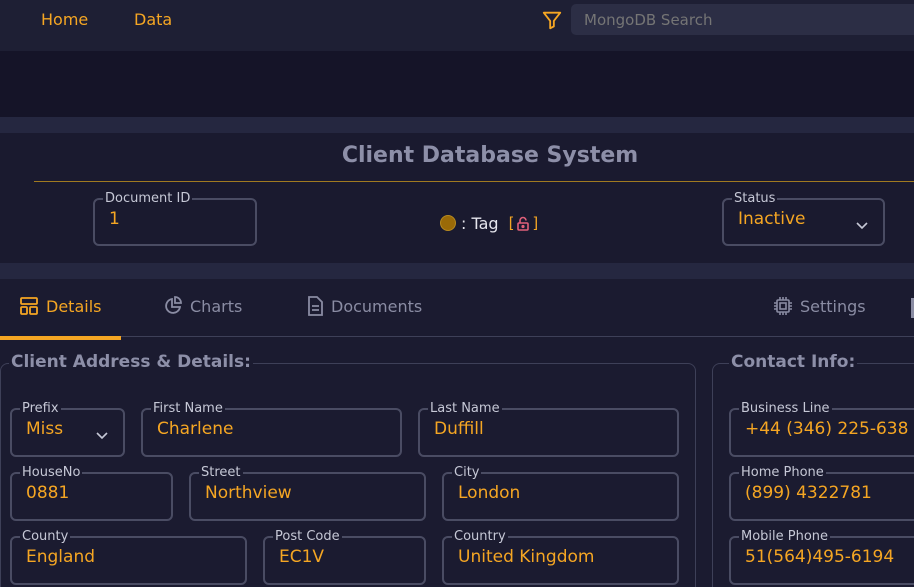 The image size is (914, 587). Describe the element at coordinates (45, 536) in the screenshot. I see `county-label: County` at that location.